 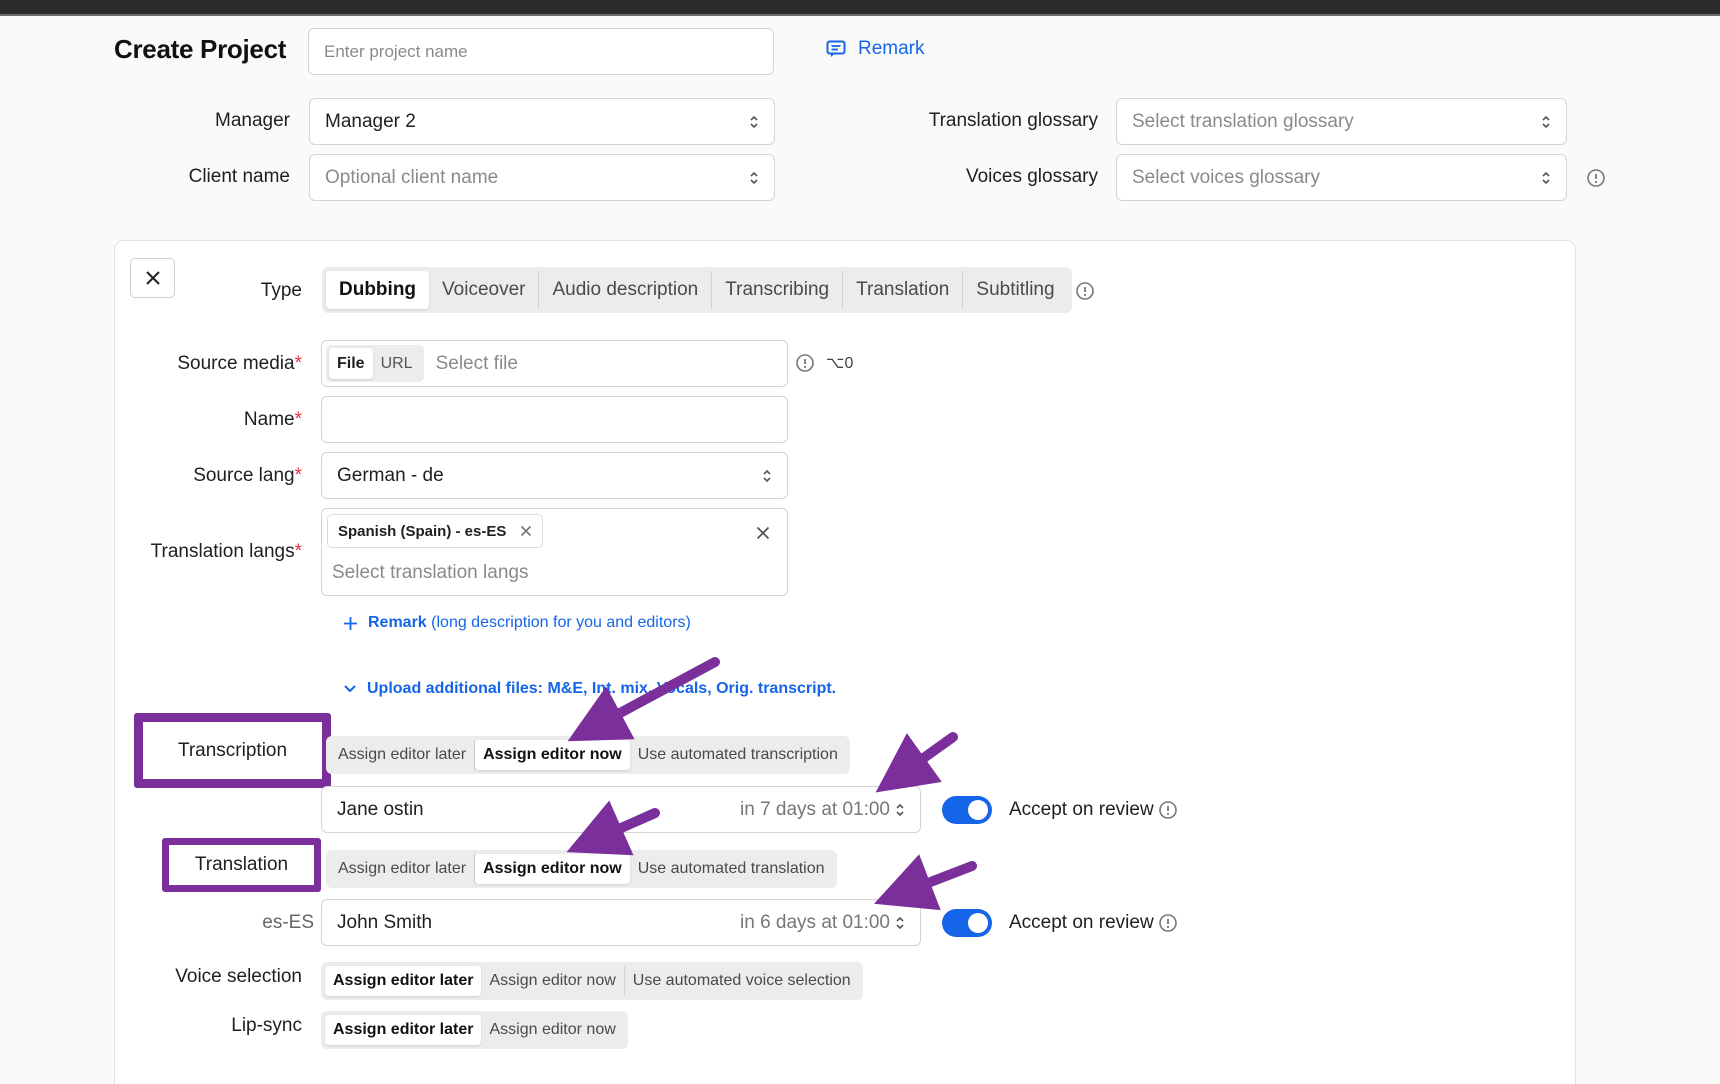 I want to click on translation-label: Translation, so click(x=241, y=864).